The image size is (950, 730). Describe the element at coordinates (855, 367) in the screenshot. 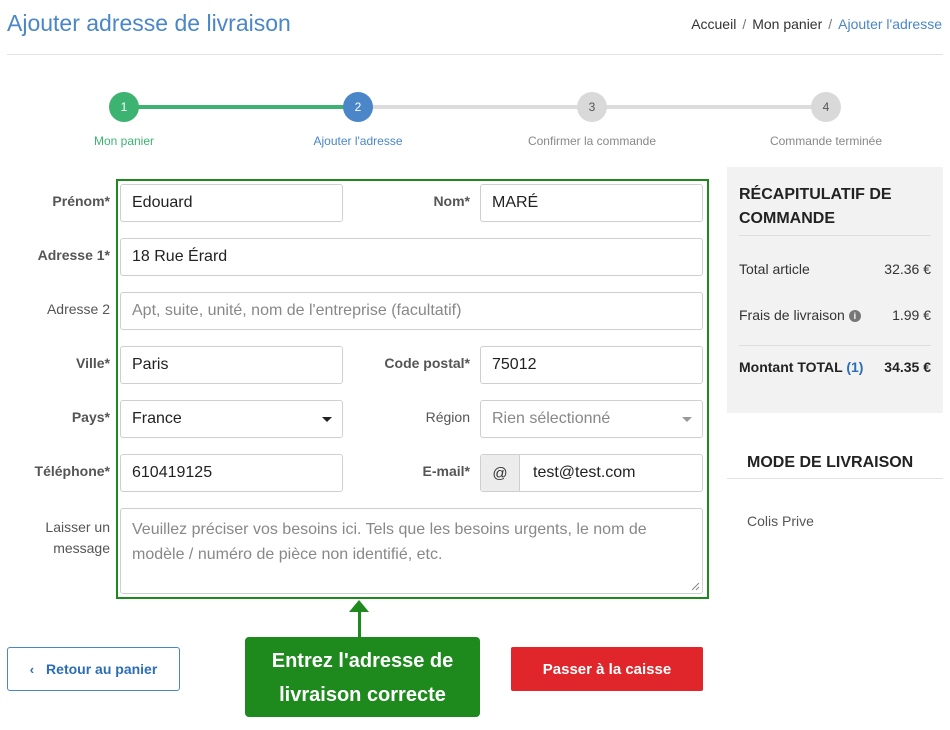

I see `item-count: (1)` at that location.